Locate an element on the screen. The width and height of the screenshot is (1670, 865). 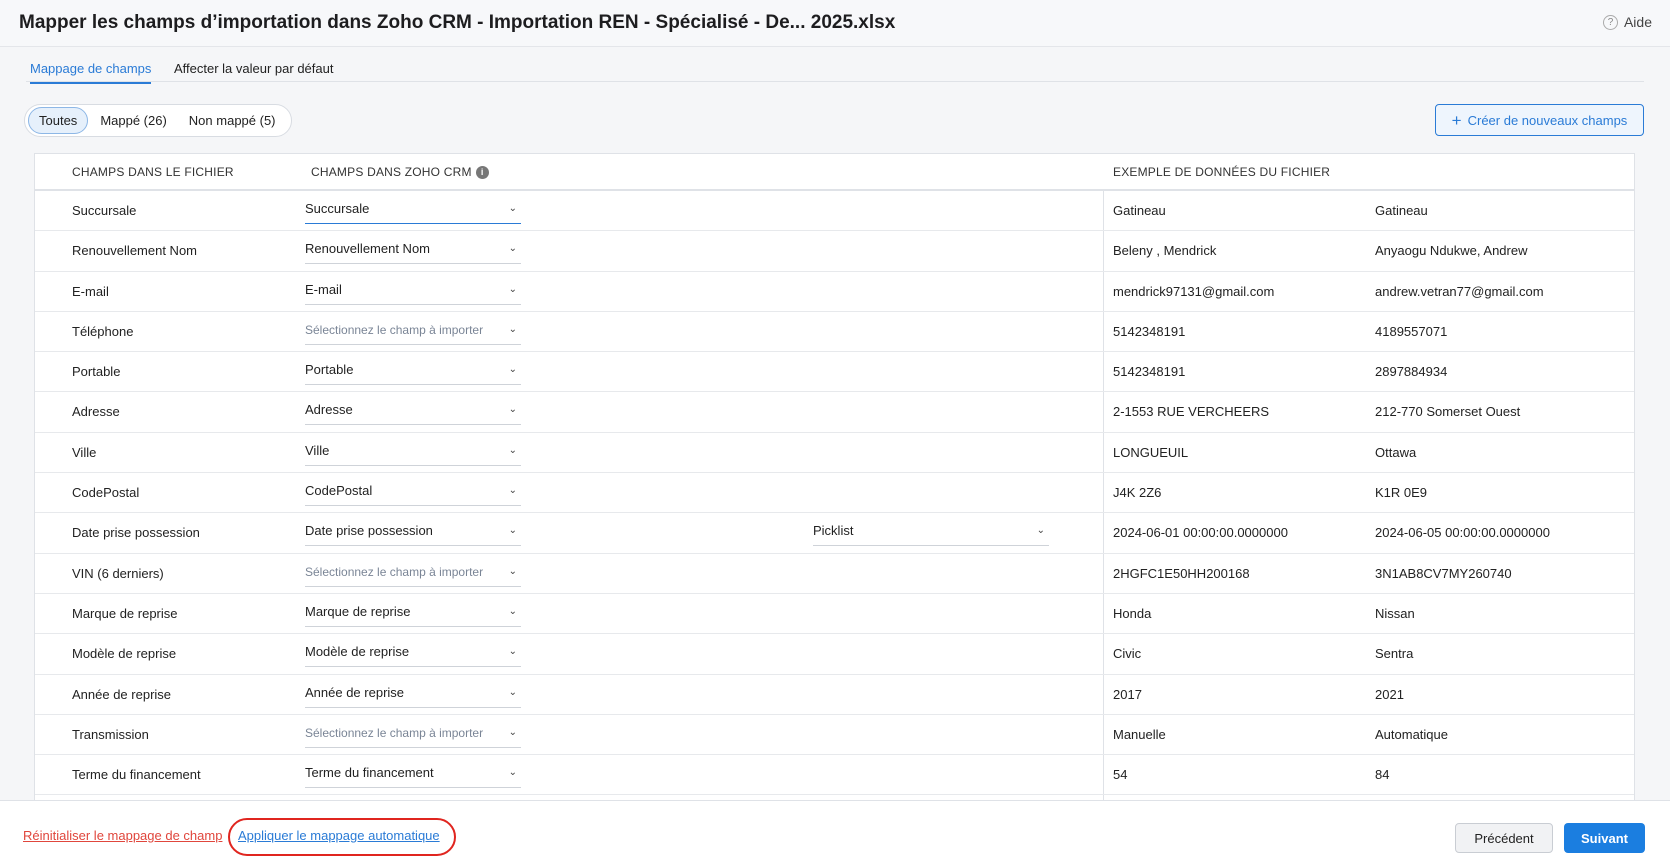
sample-value-1: 2-1553 RUE VERCHEERS is located at coordinates (1191, 412).